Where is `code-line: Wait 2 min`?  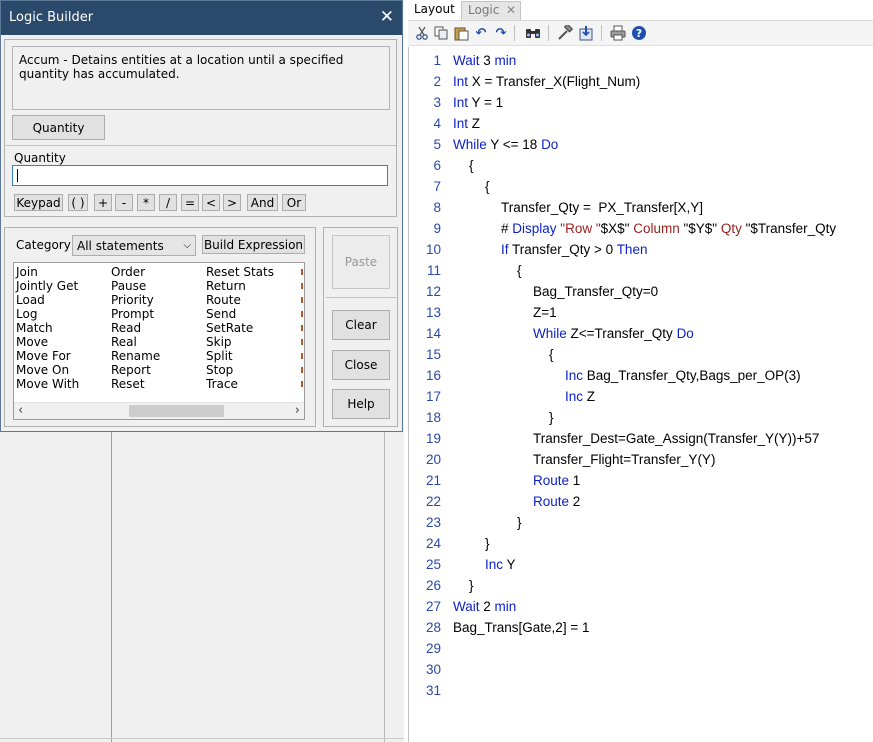
code-line: Wait 2 min is located at coordinates (484, 606).